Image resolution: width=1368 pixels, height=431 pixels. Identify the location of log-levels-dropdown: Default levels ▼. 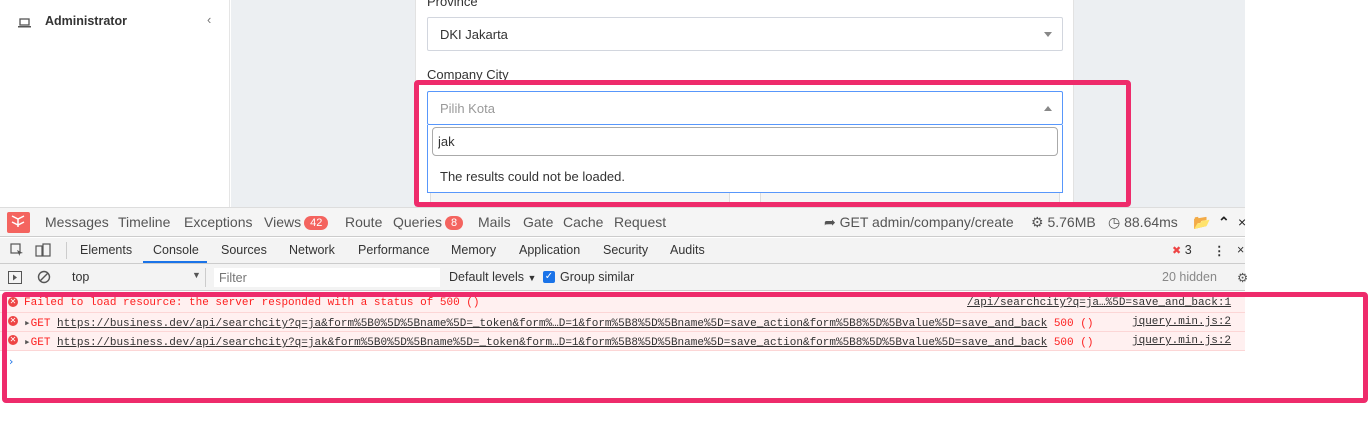
(492, 277).